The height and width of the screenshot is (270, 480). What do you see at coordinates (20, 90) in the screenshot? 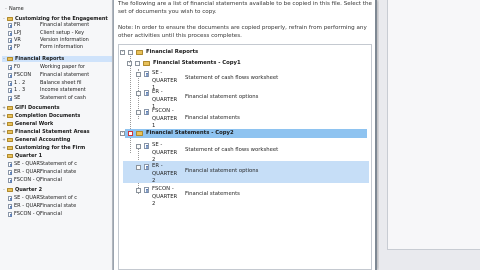
I see `document-code: 1 . 3` at bounding box center [20, 90].